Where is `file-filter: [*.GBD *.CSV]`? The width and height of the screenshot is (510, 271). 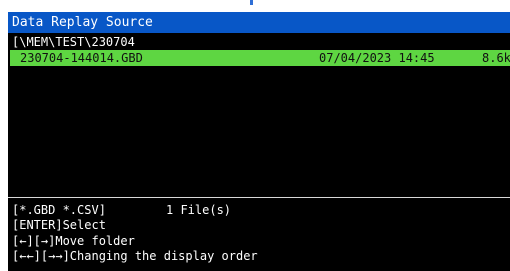 file-filter: [*.GBD *.CSV] is located at coordinates (59, 210).